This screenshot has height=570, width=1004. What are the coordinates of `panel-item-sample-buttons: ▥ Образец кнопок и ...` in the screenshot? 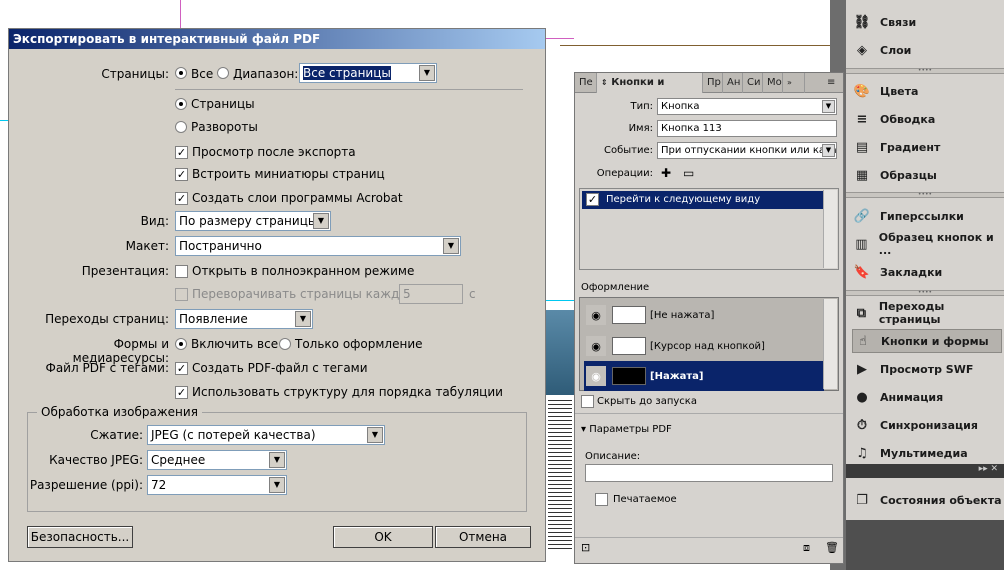 It's located at (927, 244).